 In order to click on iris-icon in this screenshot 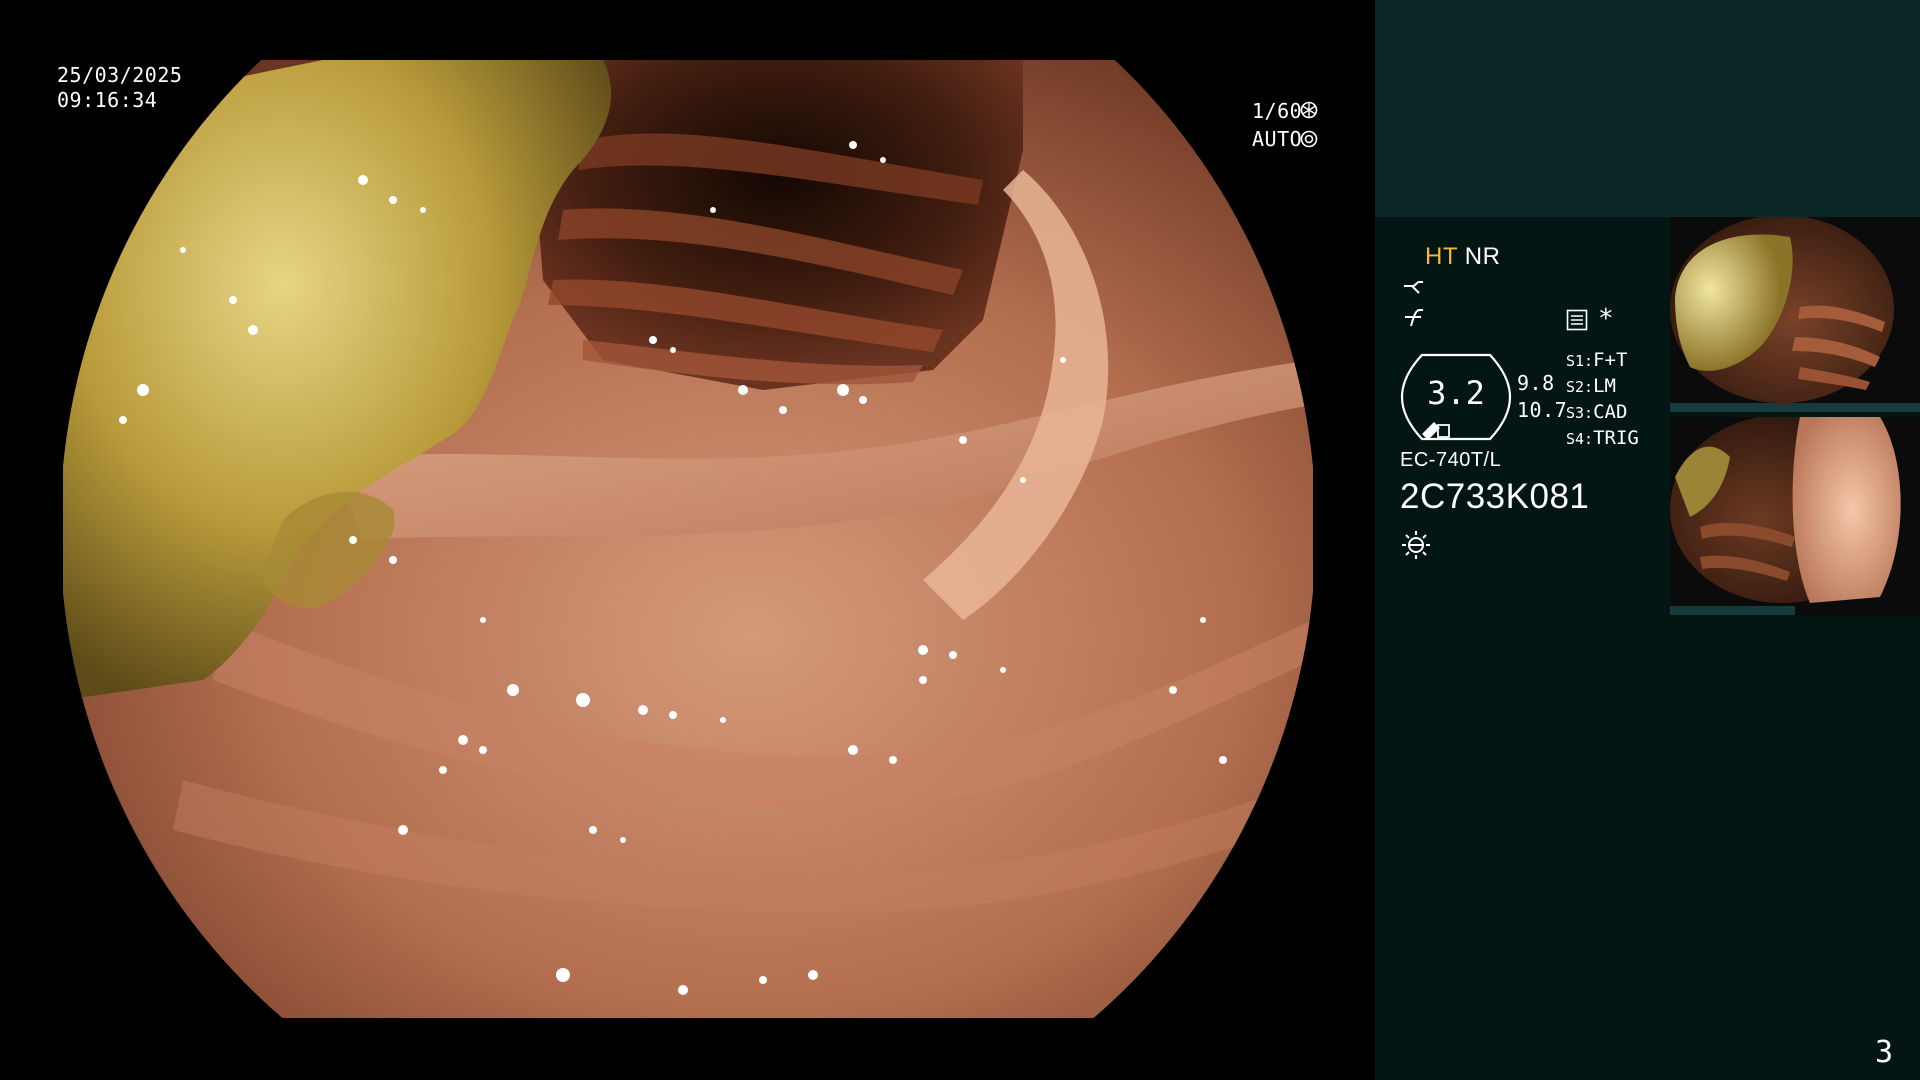, I will do `click(1309, 141)`.